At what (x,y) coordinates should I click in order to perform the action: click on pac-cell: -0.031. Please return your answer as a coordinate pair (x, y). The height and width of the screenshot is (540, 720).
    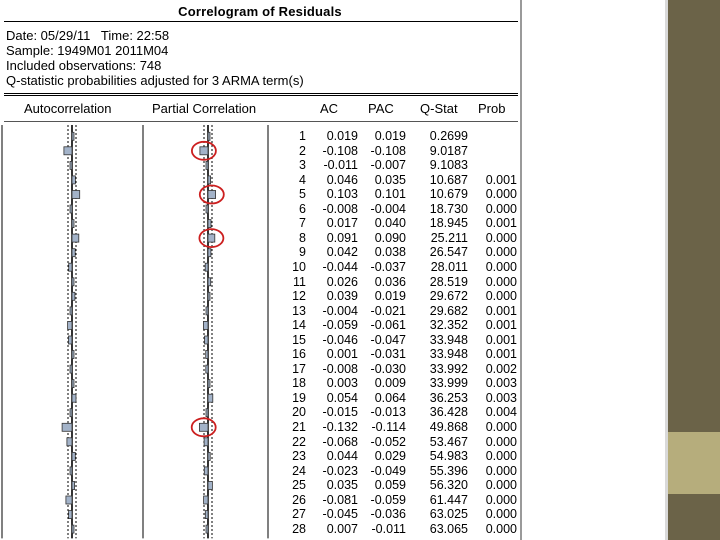
    Looking at the image, I should click on (388, 354).